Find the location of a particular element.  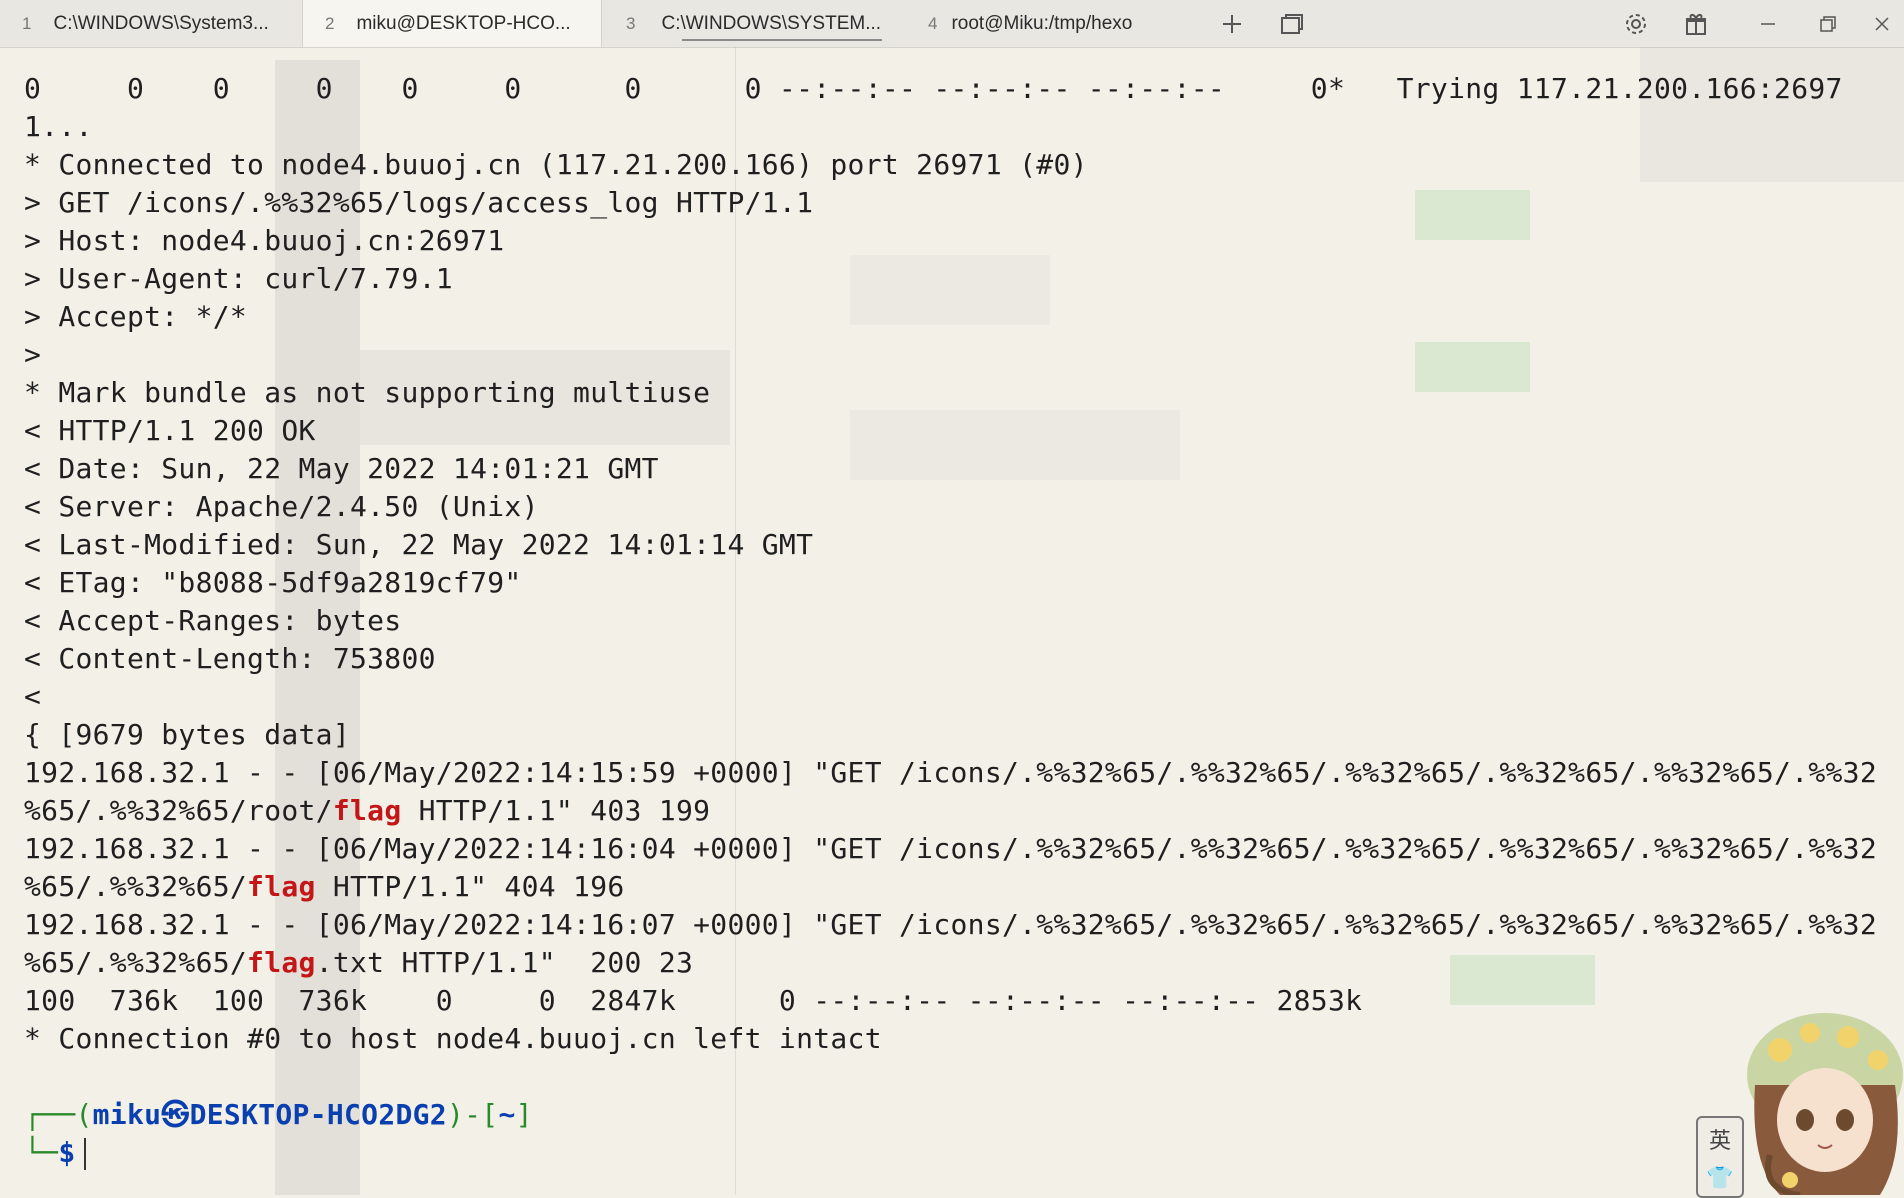

prompt-symbol: $ is located at coordinates (67, 1152).